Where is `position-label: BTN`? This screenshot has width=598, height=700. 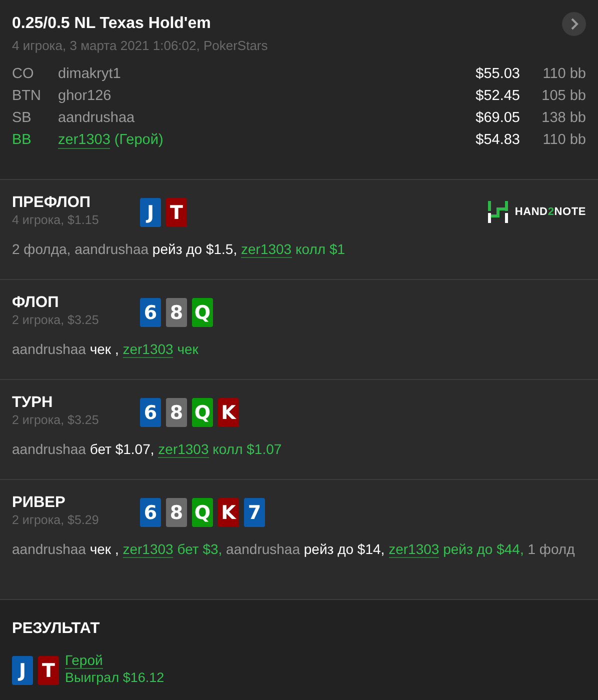 position-label: BTN is located at coordinates (27, 96).